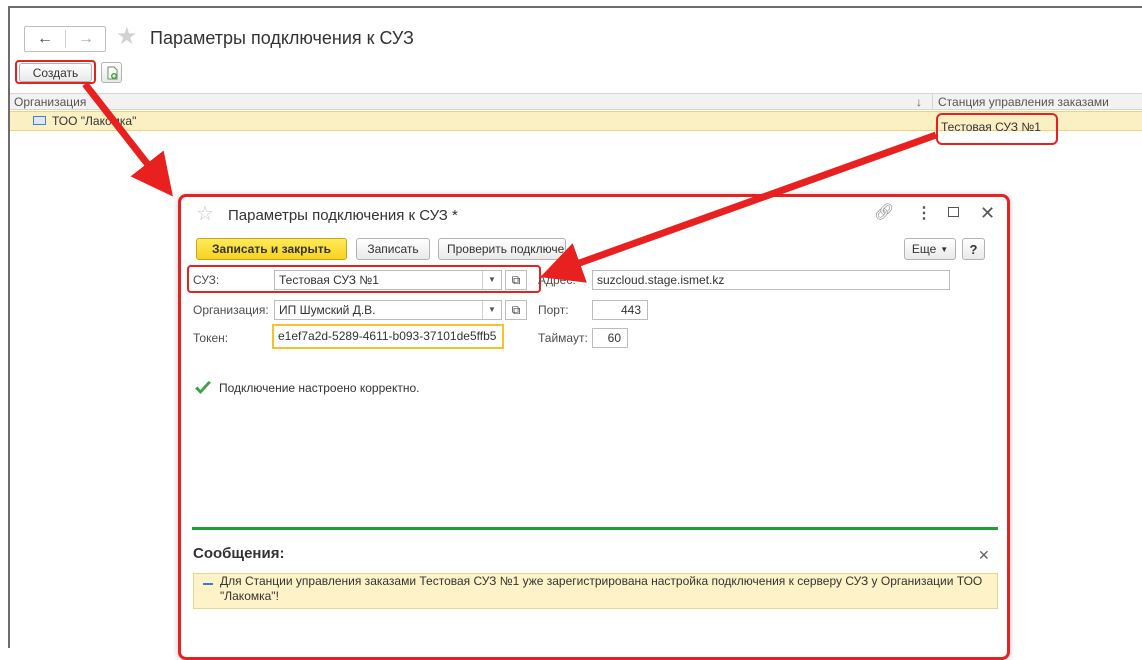  What do you see at coordinates (39, 120) in the screenshot?
I see `organization-icon` at bounding box center [39, 120].